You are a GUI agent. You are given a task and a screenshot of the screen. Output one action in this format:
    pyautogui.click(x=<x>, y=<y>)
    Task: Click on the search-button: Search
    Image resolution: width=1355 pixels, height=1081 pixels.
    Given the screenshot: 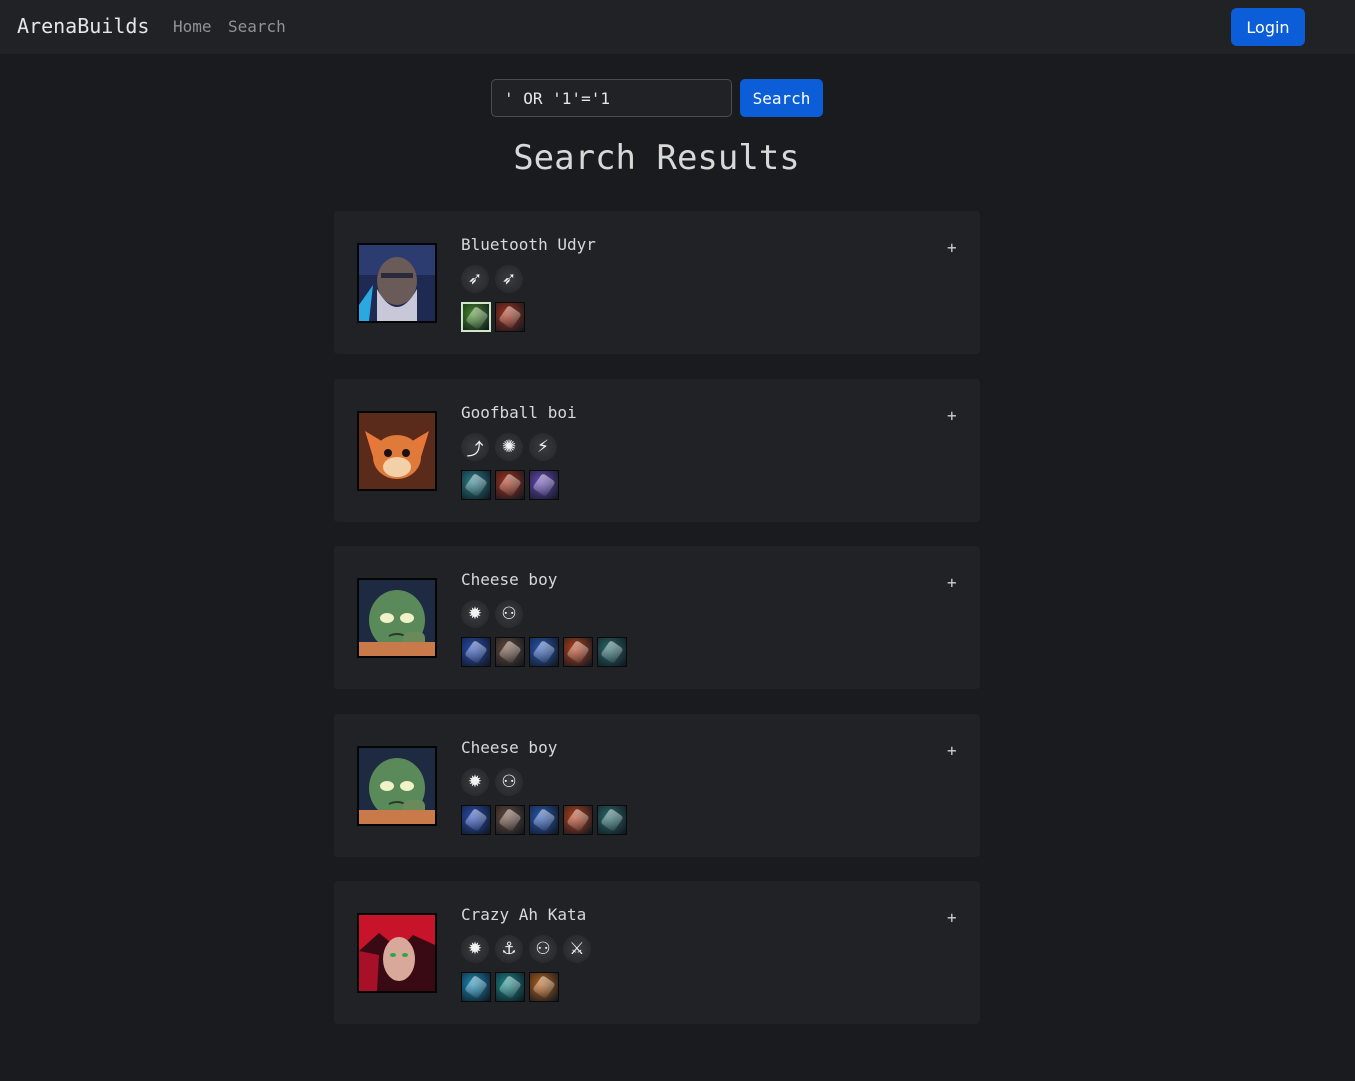 What is the action you would take?
    pyautogui.click(x=781, y=98)
    